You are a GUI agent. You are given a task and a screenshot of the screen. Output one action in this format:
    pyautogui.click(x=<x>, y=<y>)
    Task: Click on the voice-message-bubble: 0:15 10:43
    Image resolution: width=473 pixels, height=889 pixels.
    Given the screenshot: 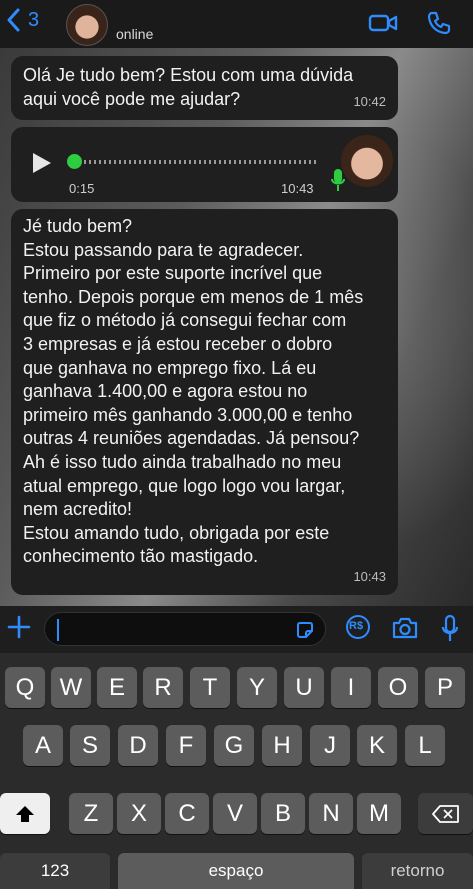 What is the action you would take?
    pyautogui.click(x=204, y=164)
    